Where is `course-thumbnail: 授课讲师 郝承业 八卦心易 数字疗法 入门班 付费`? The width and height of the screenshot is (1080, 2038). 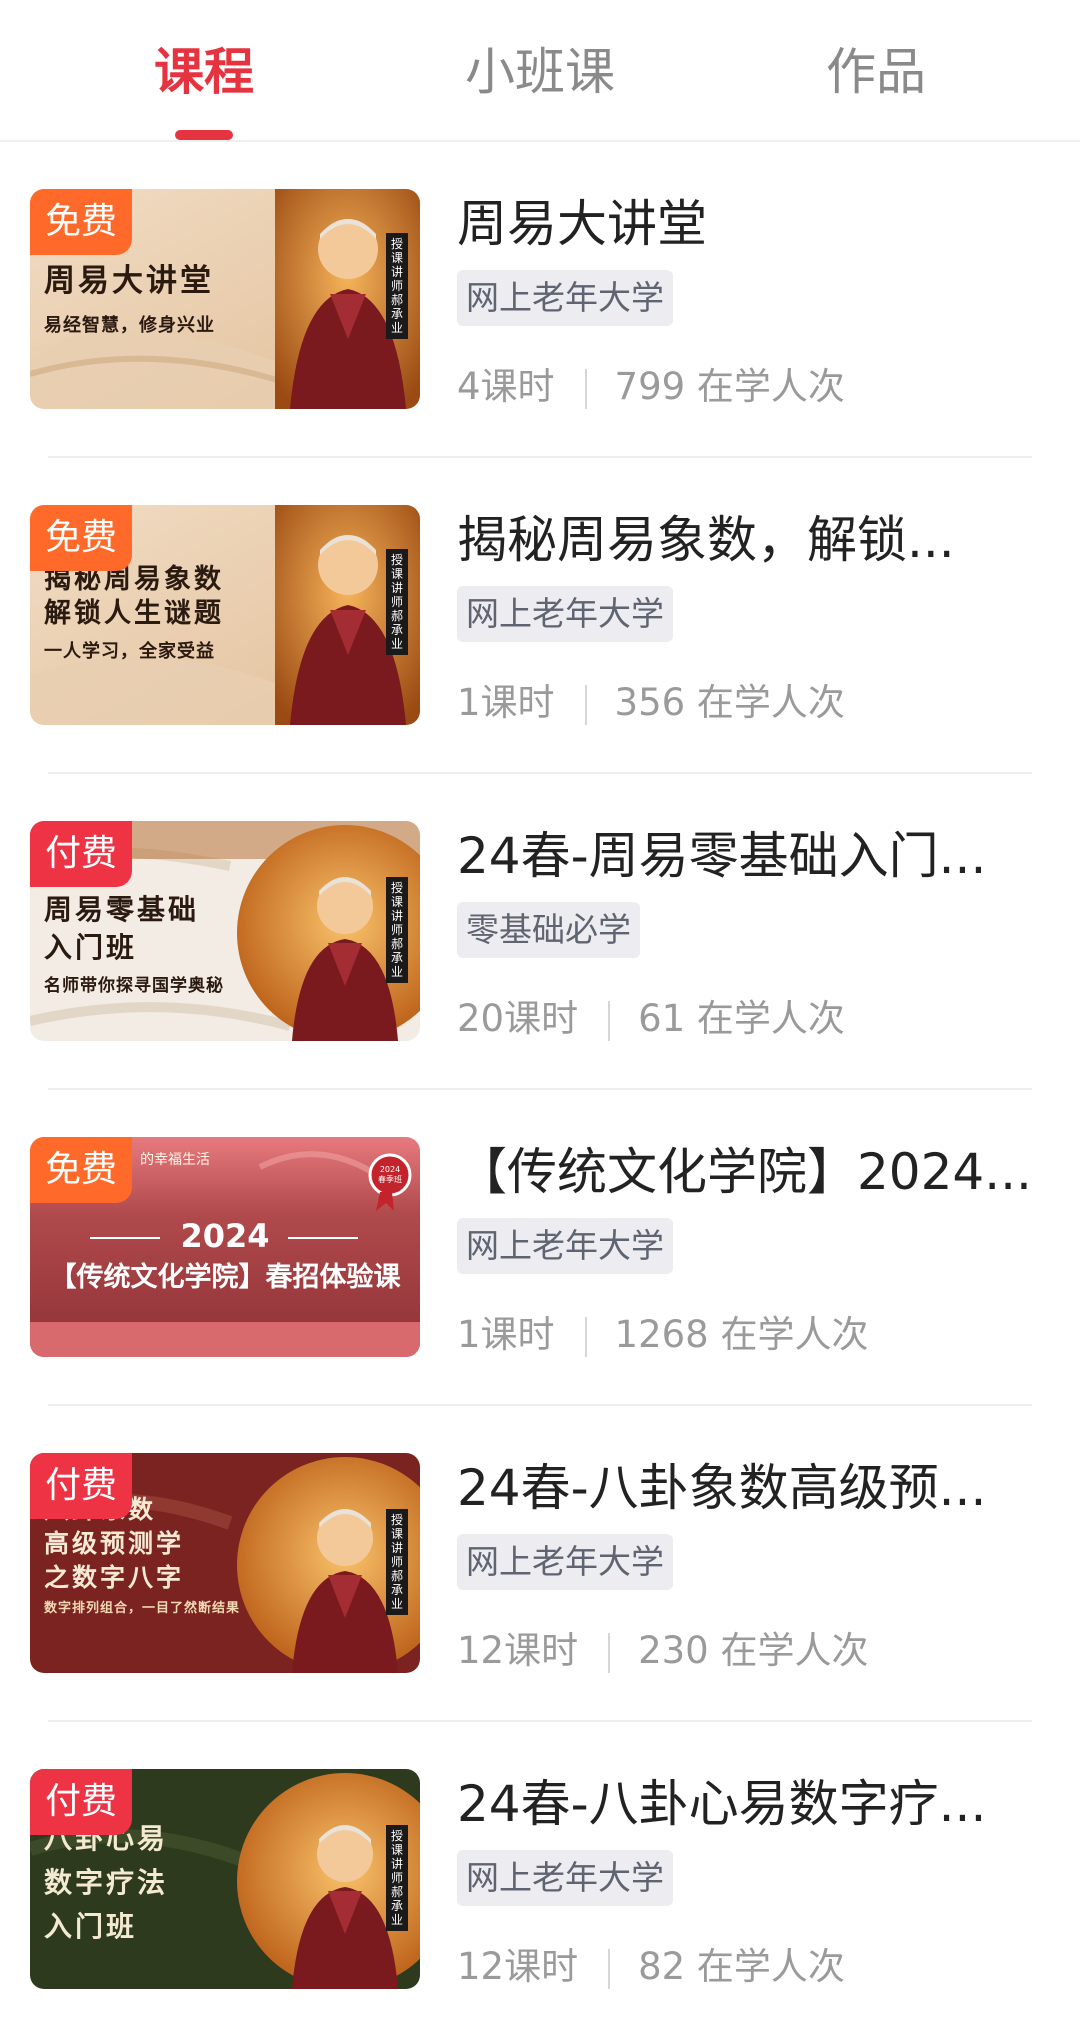
course-thumbnail: 授课讲师 郝承业 八卦心易 数字疗法 入门班 付费 is located at coordinates (225, 1879).